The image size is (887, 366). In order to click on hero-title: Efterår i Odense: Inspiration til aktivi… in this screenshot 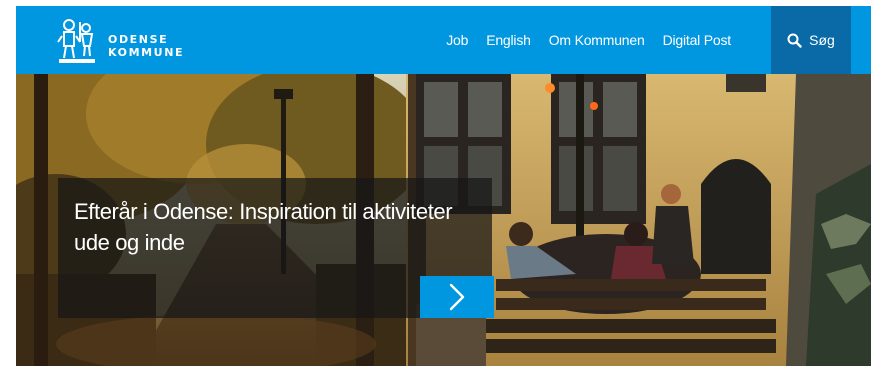, I will do `click(276, 227)`.